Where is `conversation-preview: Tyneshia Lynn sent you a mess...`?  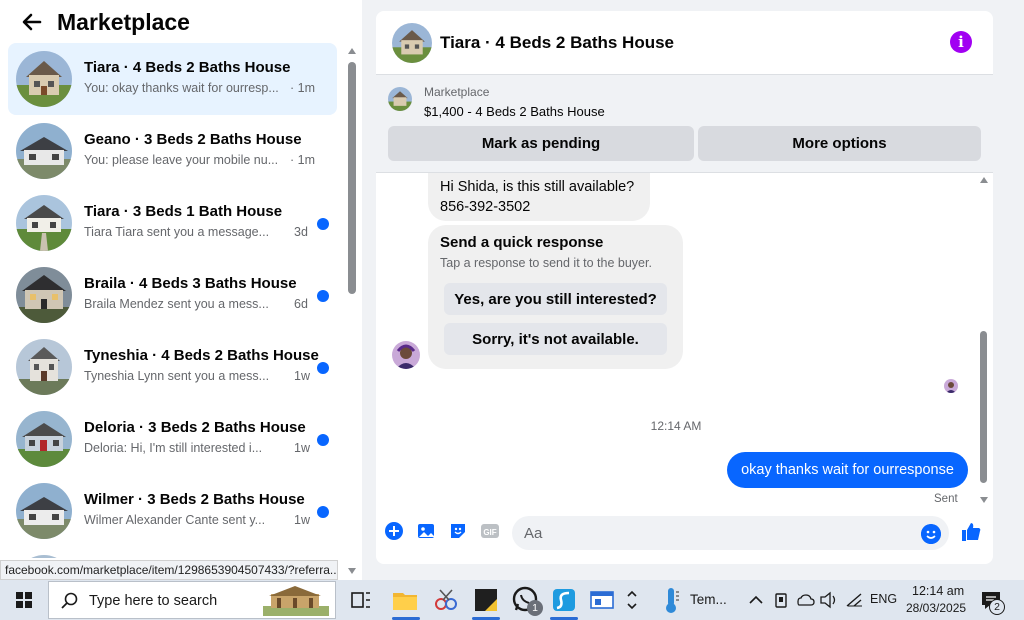
conversation-preview: Tyneshia Lynn sent you a mess... is located at coordinates (177, 376).